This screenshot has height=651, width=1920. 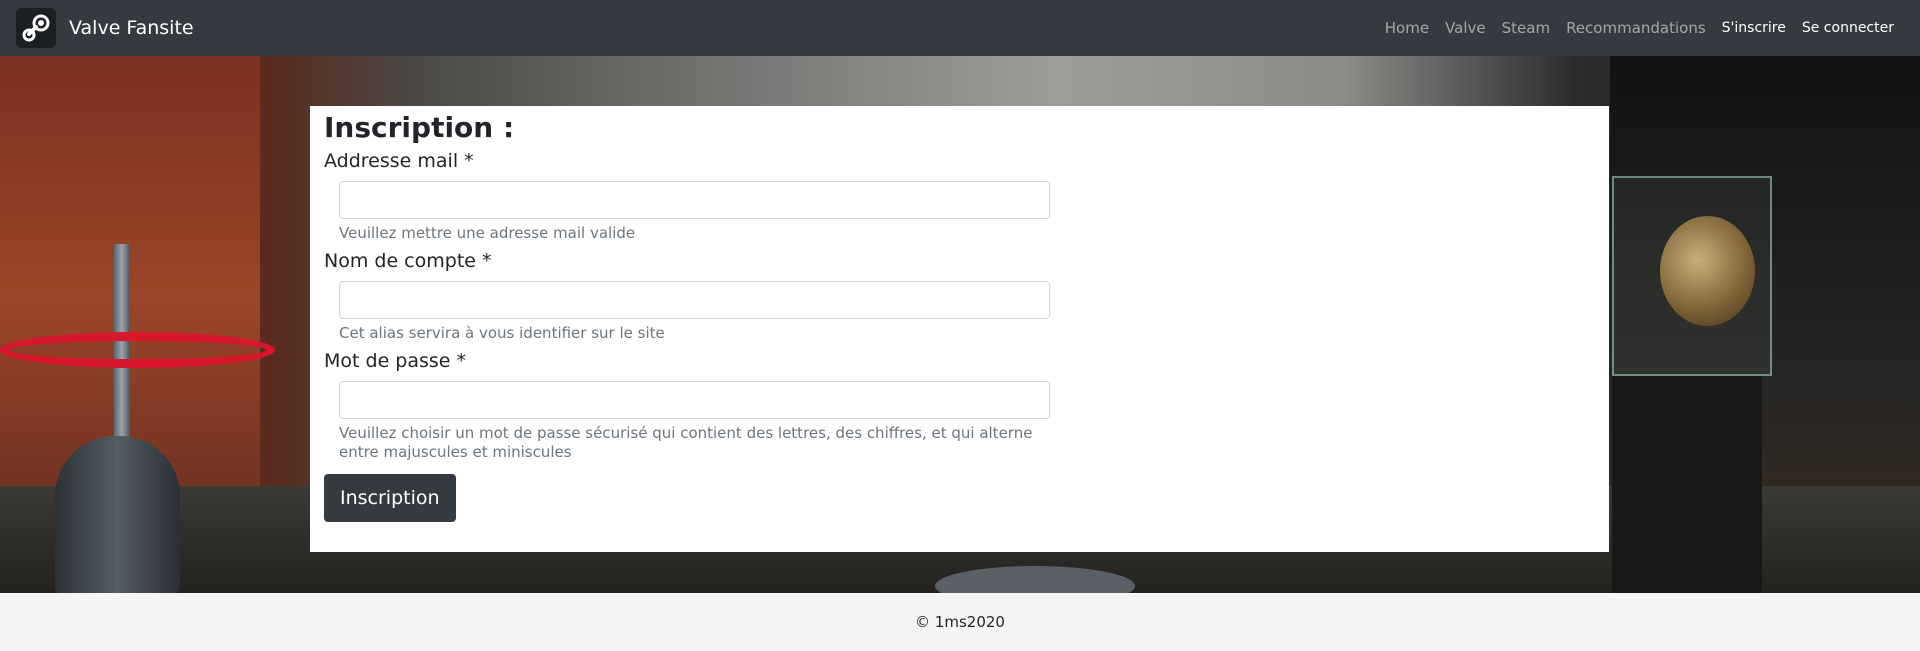 I want to click on footer-copyright: © 1ms2020, so click(x=960, y=622).